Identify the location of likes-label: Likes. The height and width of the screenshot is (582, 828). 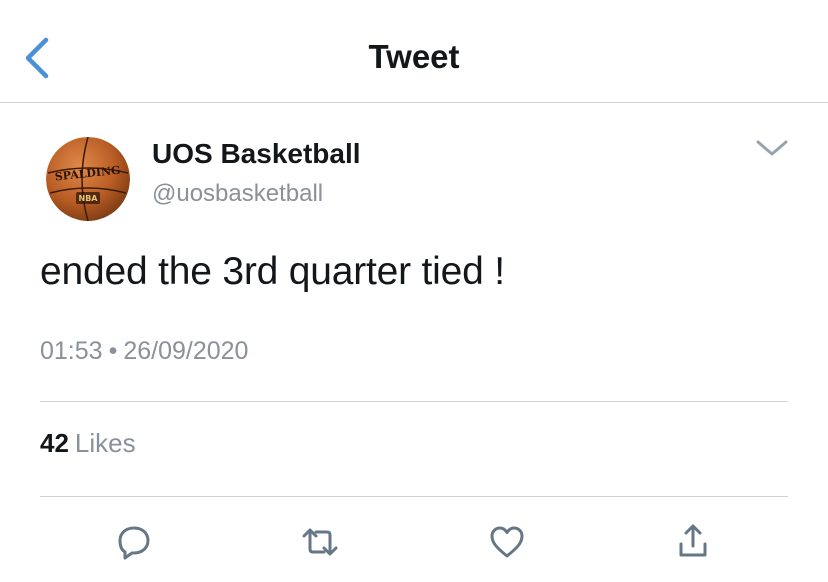
(105, 443).